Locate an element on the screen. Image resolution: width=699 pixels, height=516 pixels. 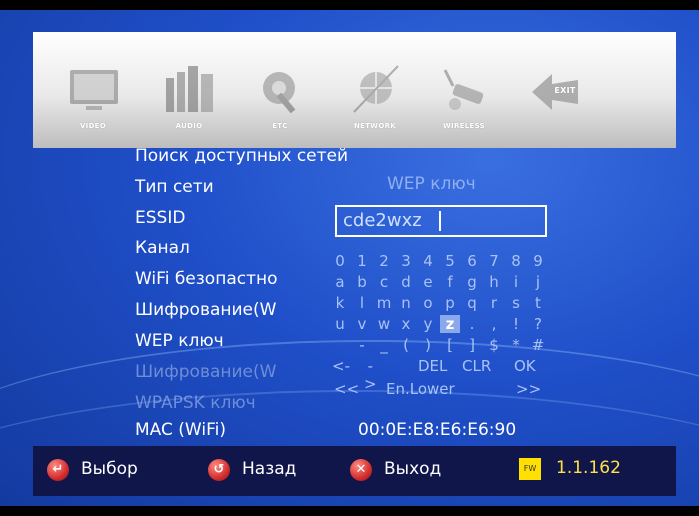
enter-icon: ↵ is located at coordinates (58, 470).